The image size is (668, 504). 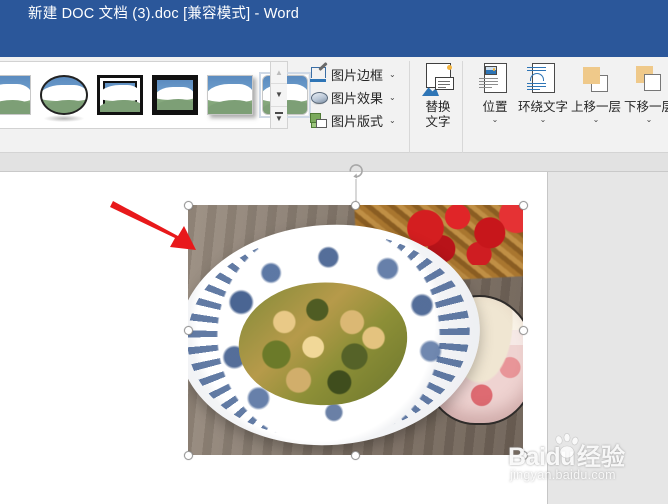 I want to click on alt-text-icon, so click(x=438, y=80).